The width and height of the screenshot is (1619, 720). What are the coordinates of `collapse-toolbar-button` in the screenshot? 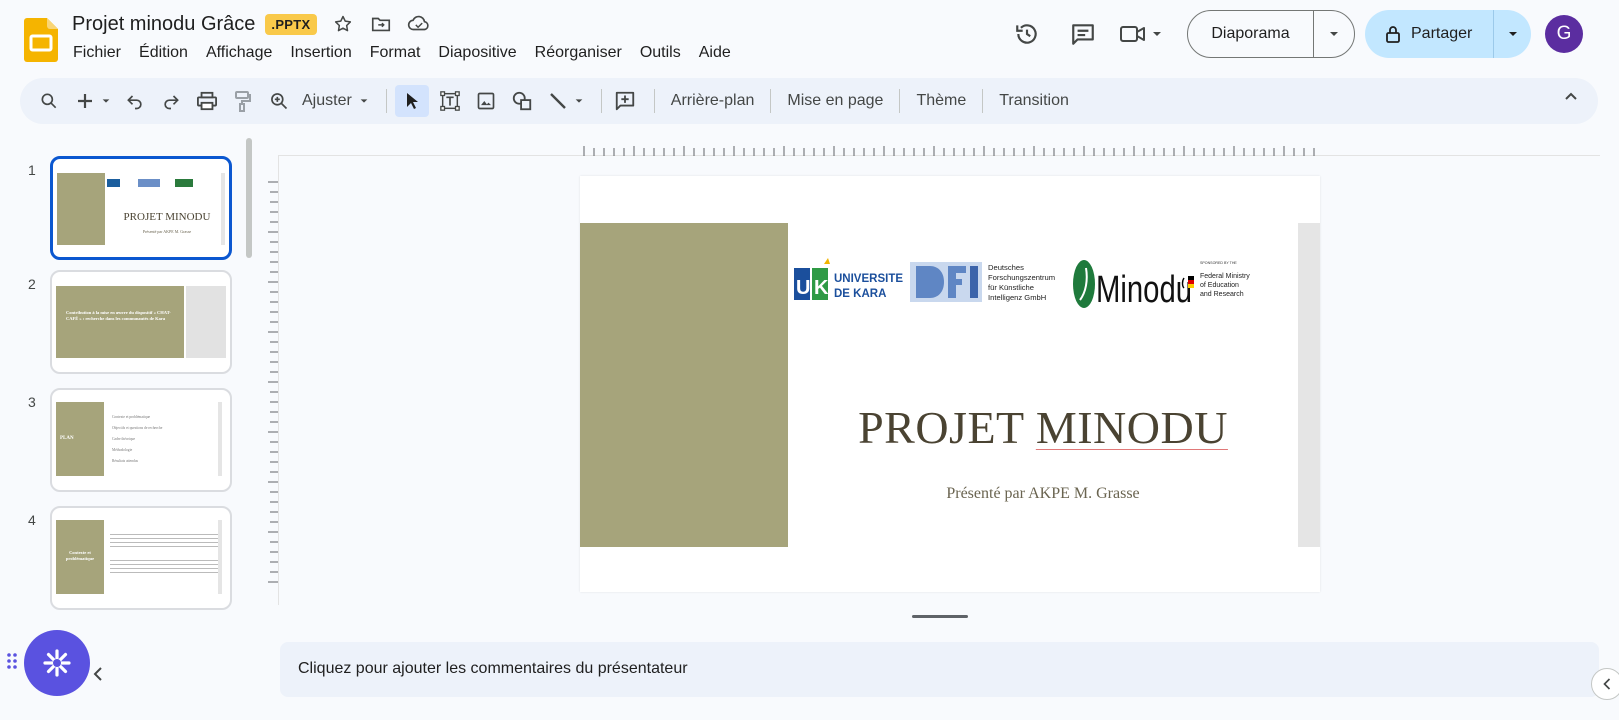 It's located at (1571, 99).